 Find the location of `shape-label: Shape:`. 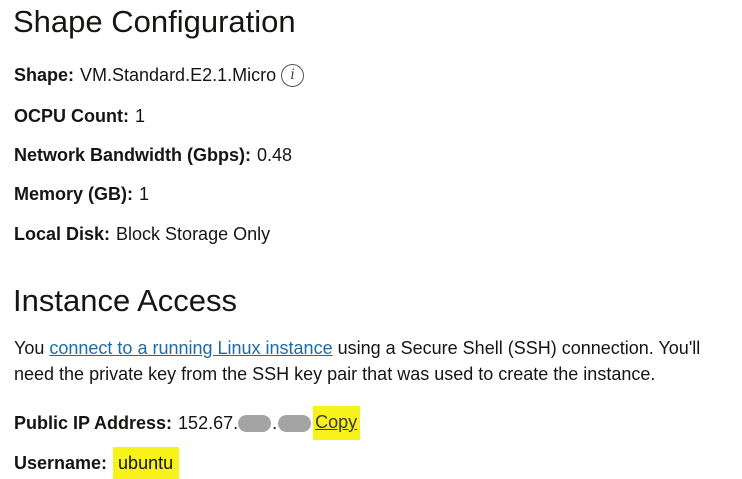

shape-label: Shape: is located at coordinates (44, 75).